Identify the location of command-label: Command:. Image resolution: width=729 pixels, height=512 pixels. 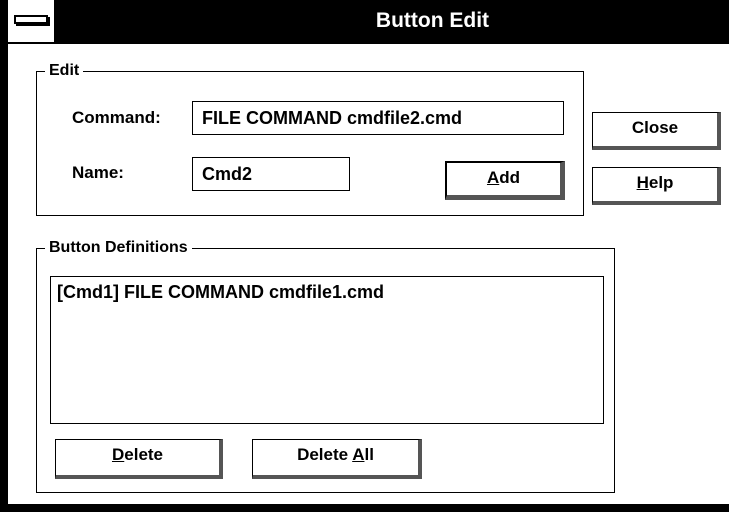
(116, 117).